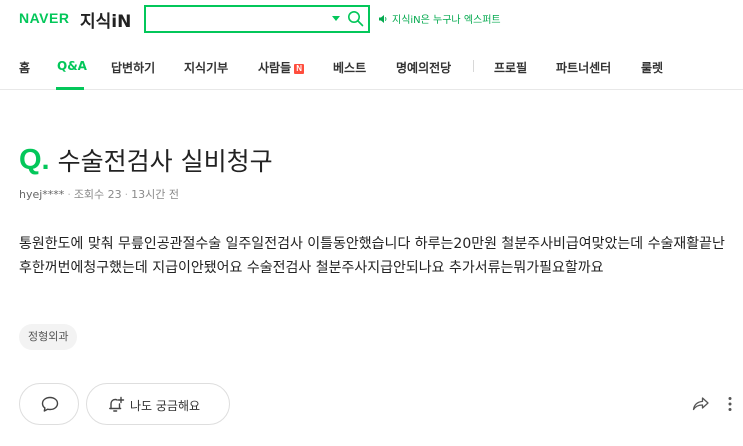 This screenshot has width=743, height=446. What do you see at coordinates (423, 67) in the screenshot?
I see `nav-item-hall-of-fame: 명예의전당` at bounding box center [423, 67].